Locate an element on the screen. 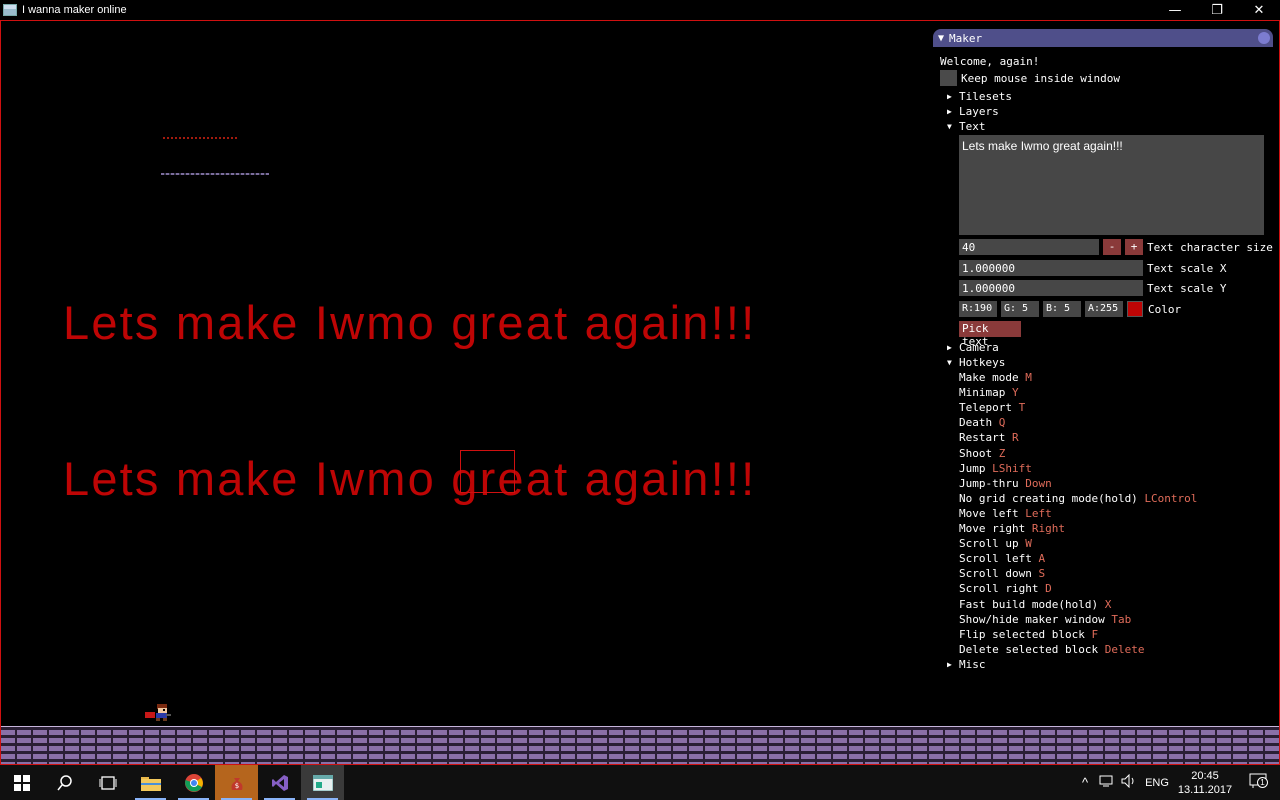 The width and height of the screenshot is (1280, 800). hotkey-action: Move left is located at coordinates (989, 513).